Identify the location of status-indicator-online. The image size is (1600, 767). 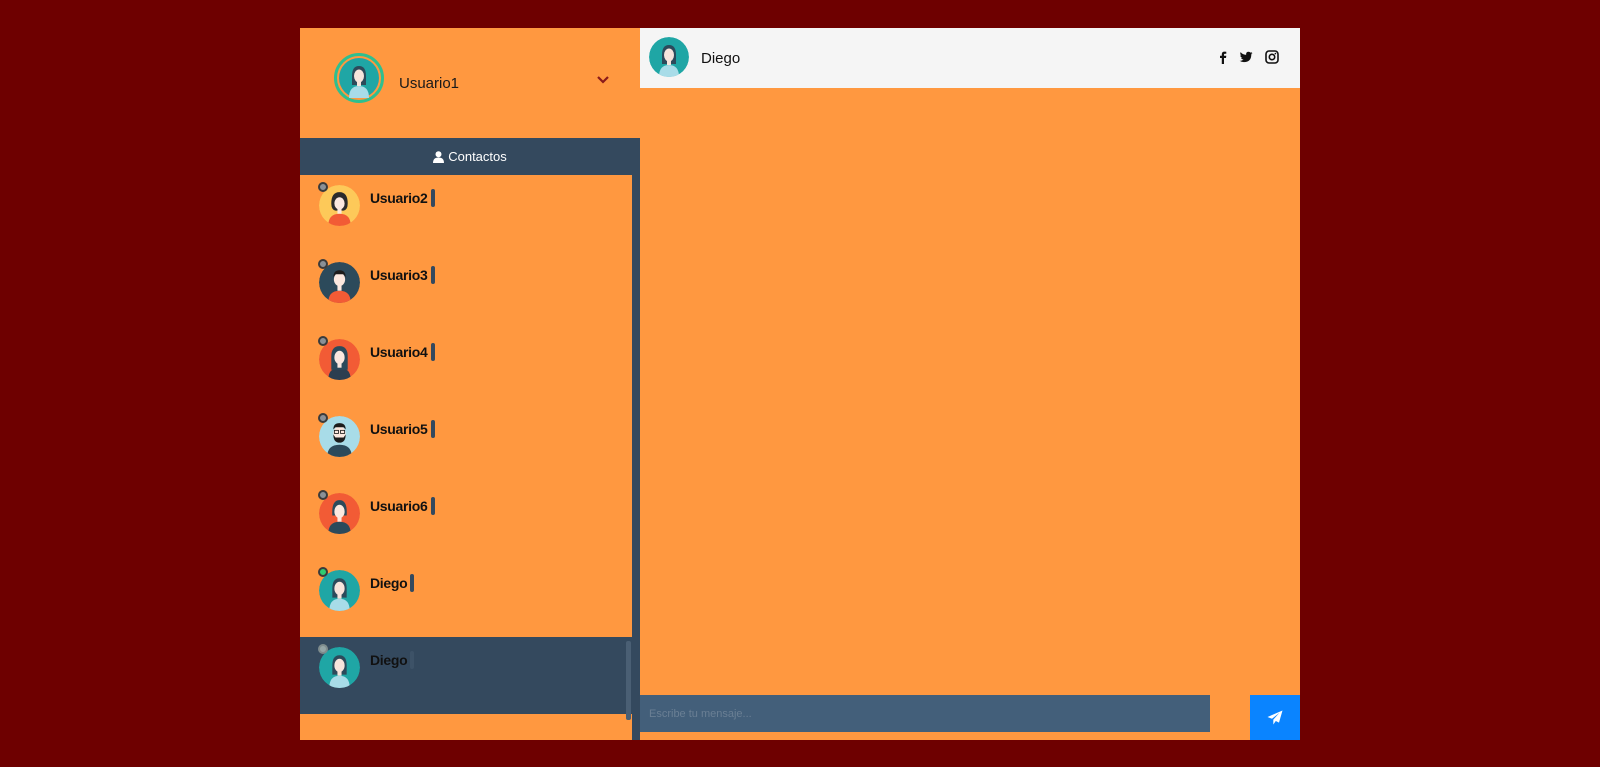
(323, 572).